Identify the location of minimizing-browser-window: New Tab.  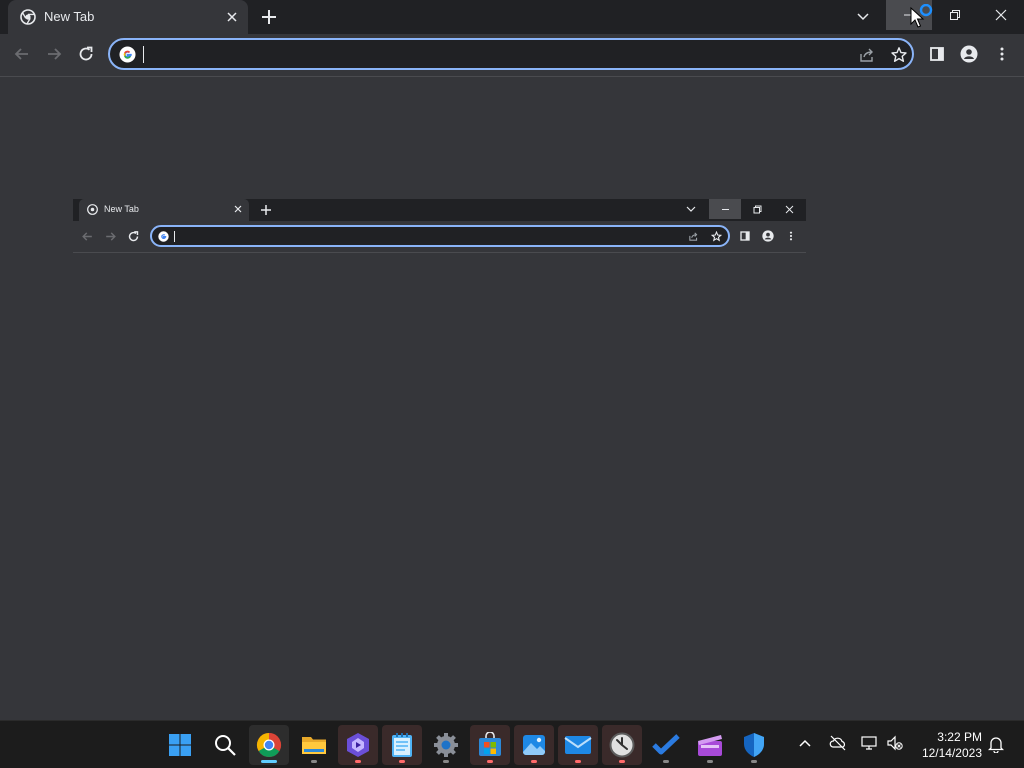
(439, 226).